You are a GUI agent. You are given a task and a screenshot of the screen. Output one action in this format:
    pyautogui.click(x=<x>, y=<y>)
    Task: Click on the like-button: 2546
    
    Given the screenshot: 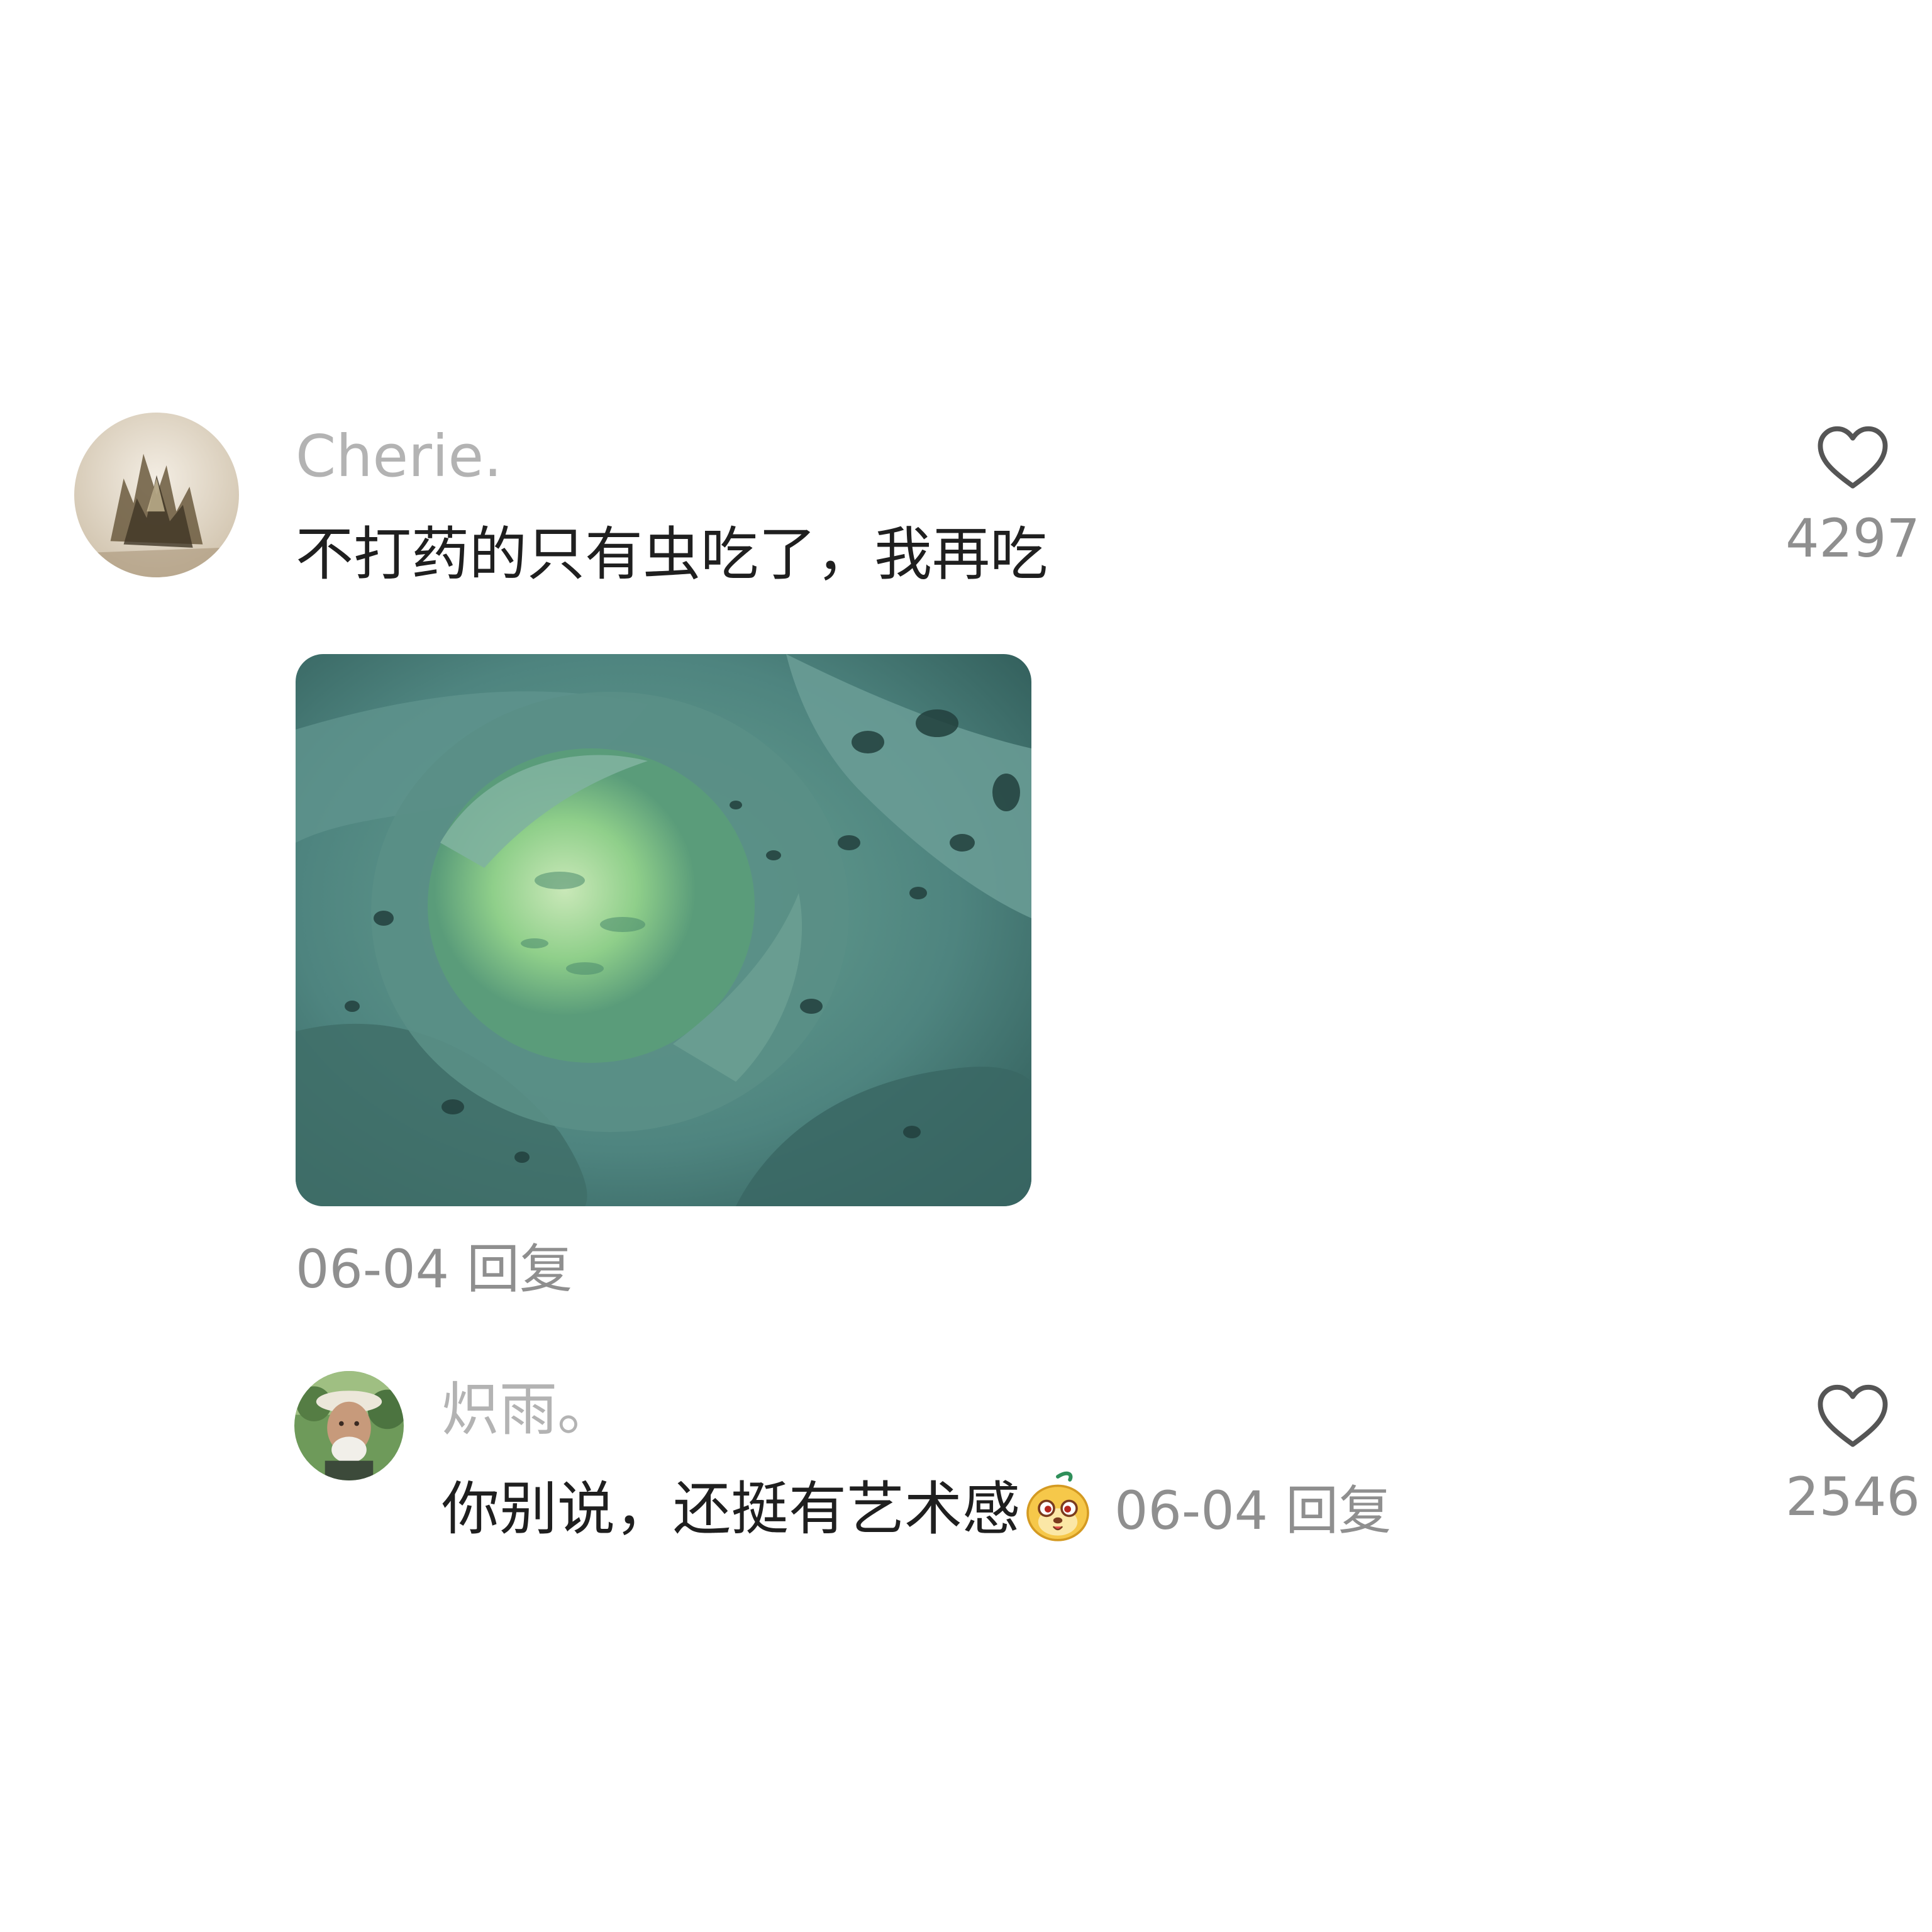 What is the action you would take?
    pyautogui.click(x=1851, y=1452)
    